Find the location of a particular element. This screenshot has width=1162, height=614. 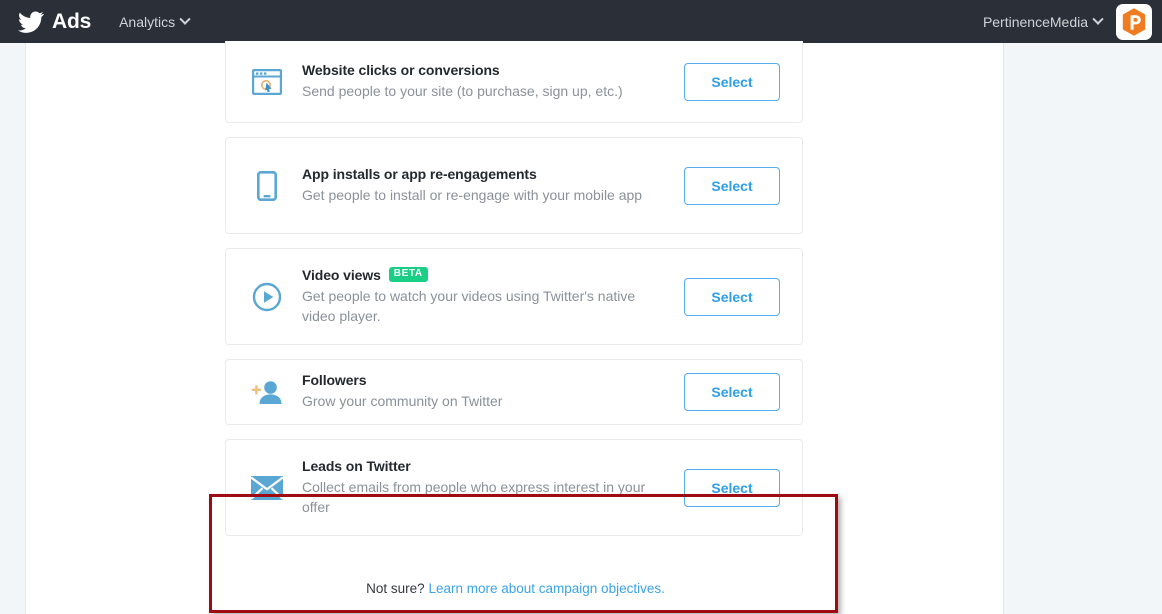

objective-title: App installs or app re-engagements is located at coordinates (419, 173).